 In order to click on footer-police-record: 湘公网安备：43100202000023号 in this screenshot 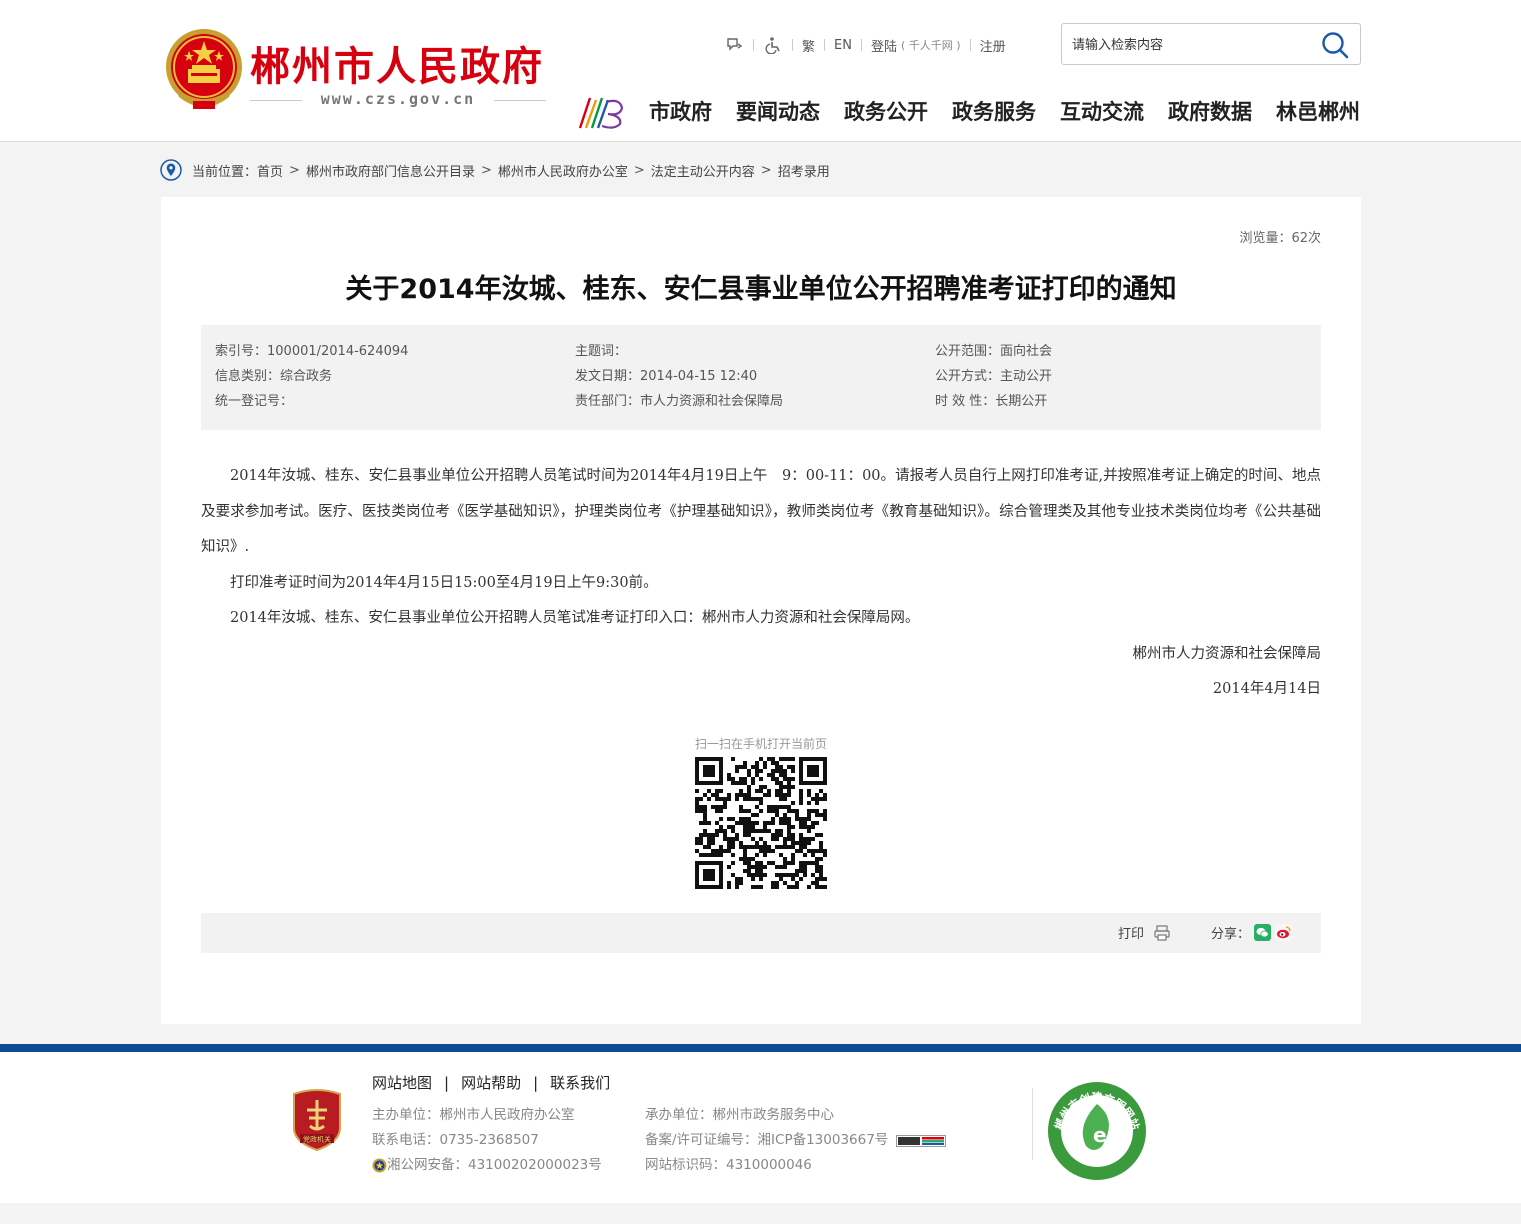, I will do `click(487, 1165)`.